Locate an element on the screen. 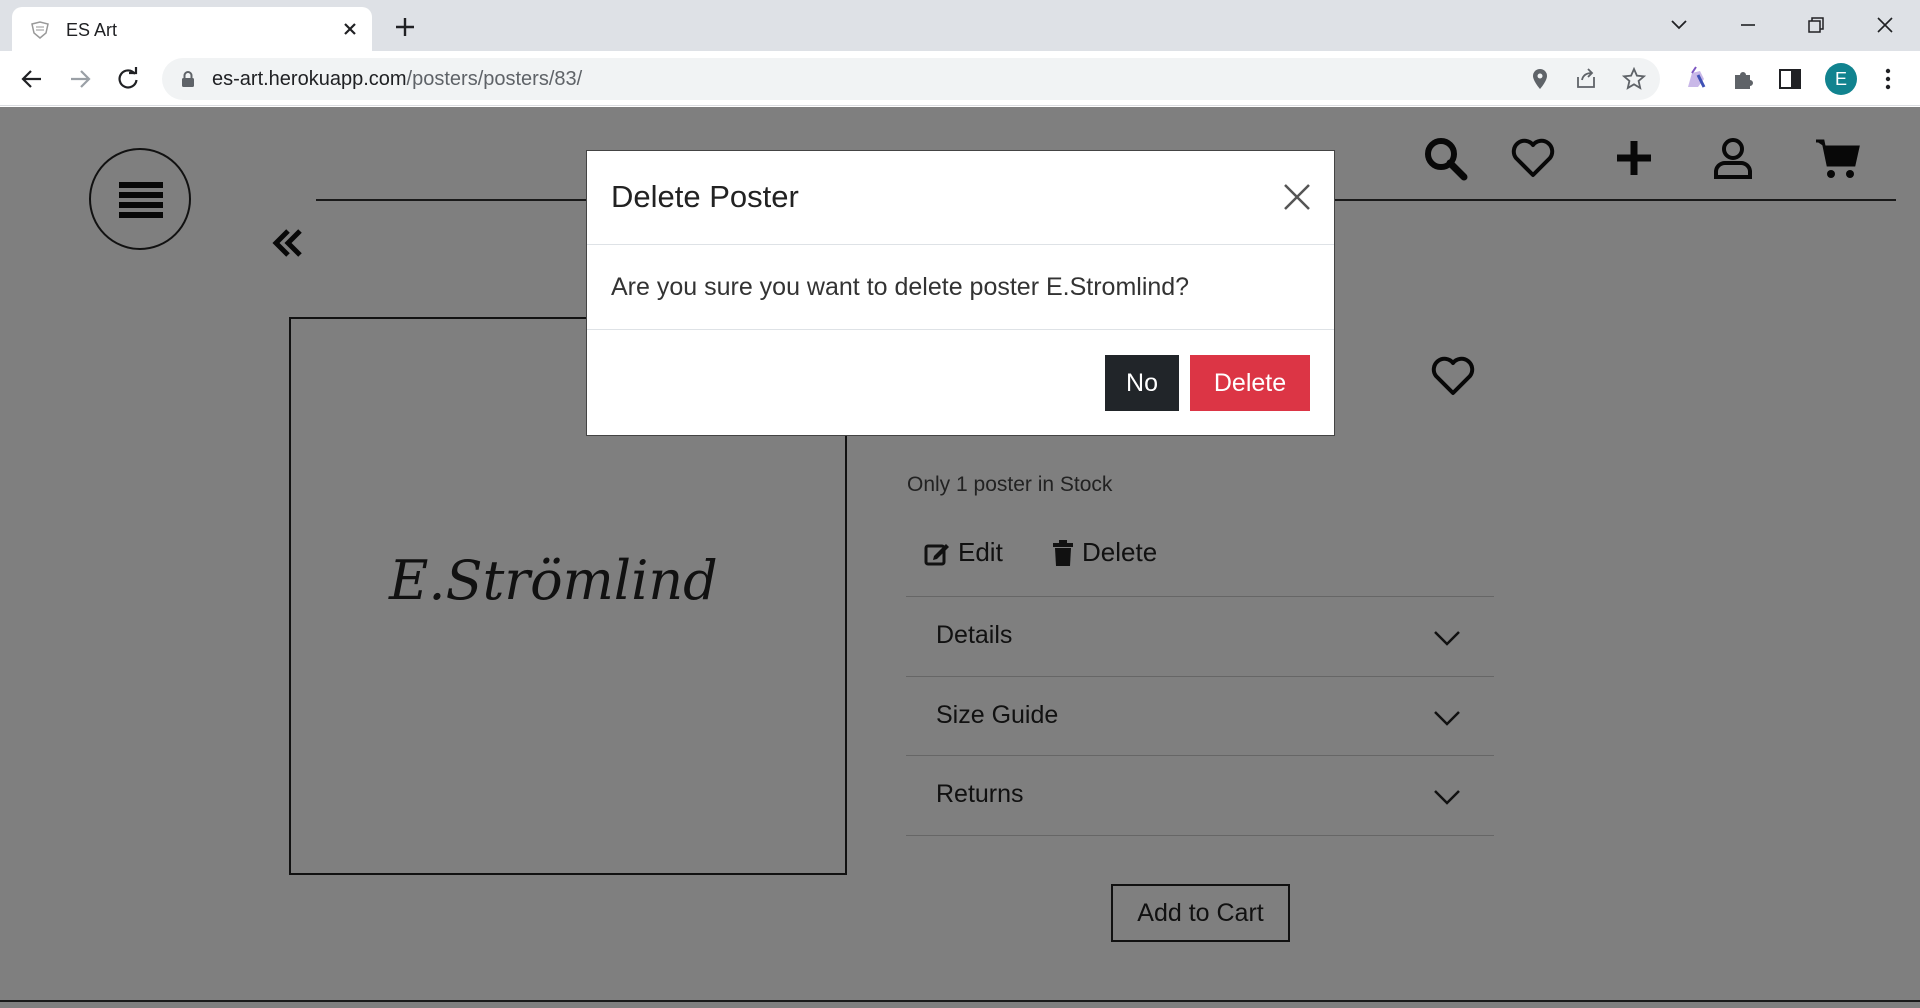  browser-tab: ES Art is located at coordinates (192, 29).